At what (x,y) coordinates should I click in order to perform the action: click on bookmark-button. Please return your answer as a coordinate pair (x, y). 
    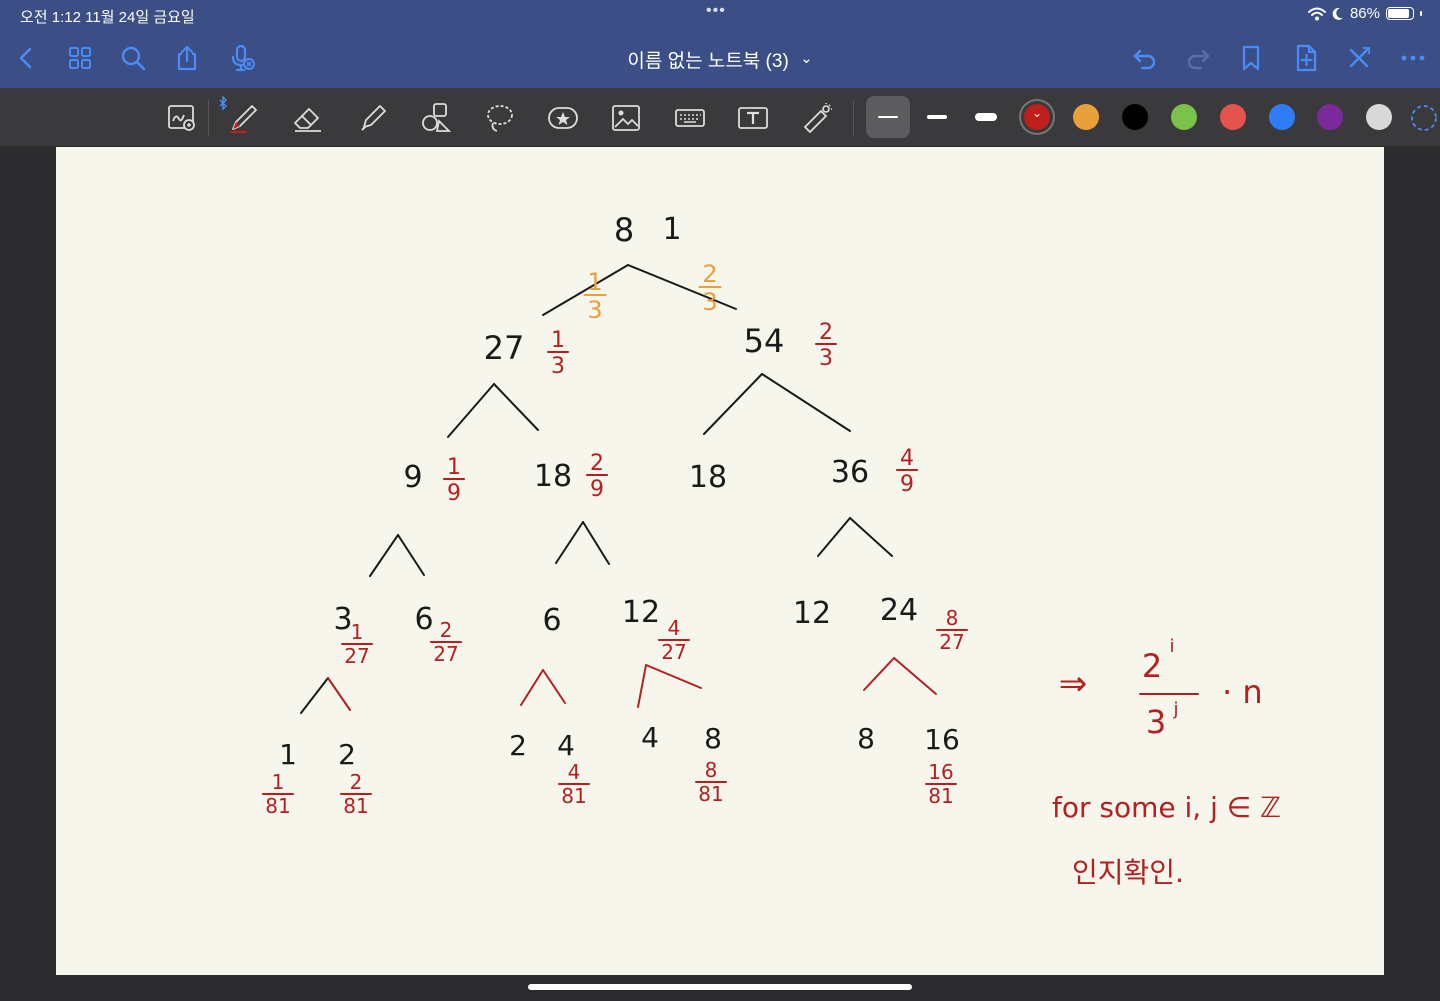
    Looking at the image, I should click on (1251, 58).